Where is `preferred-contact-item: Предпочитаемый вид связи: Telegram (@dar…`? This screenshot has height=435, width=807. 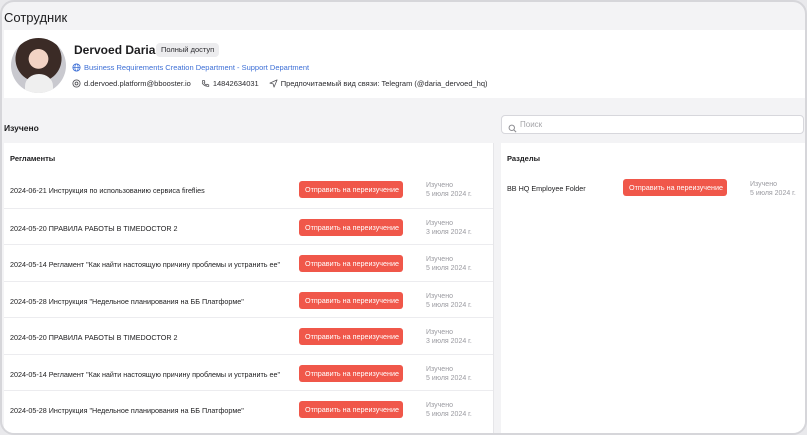 preferred-contact-item: Предпочитаемый вид связи: Telegram (@dar… is located at coordinates (378, 83).